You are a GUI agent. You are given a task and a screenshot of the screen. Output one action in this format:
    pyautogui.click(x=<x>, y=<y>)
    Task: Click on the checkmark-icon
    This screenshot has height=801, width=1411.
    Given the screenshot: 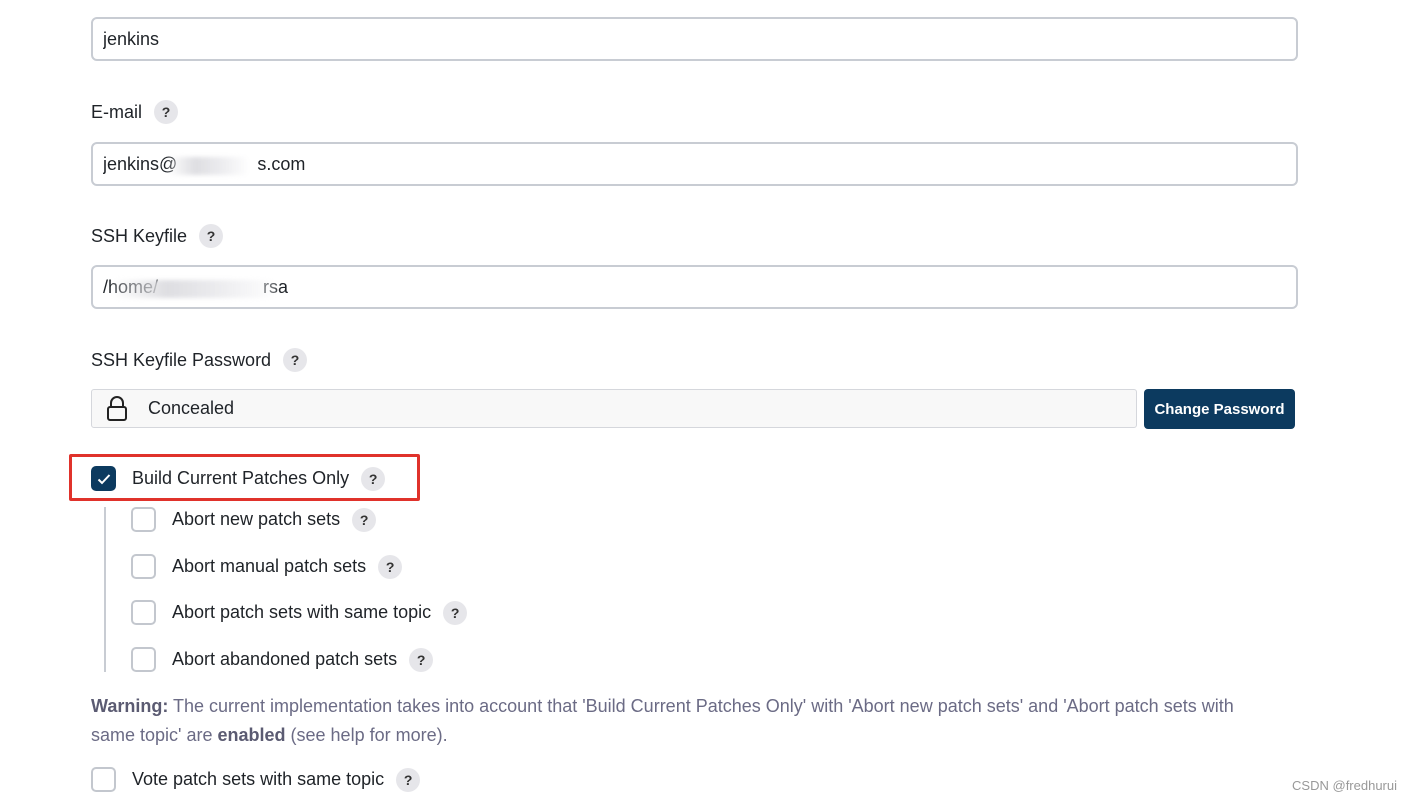 What is the action you would take?
    pyautogui.click(x=103, y=478)
    